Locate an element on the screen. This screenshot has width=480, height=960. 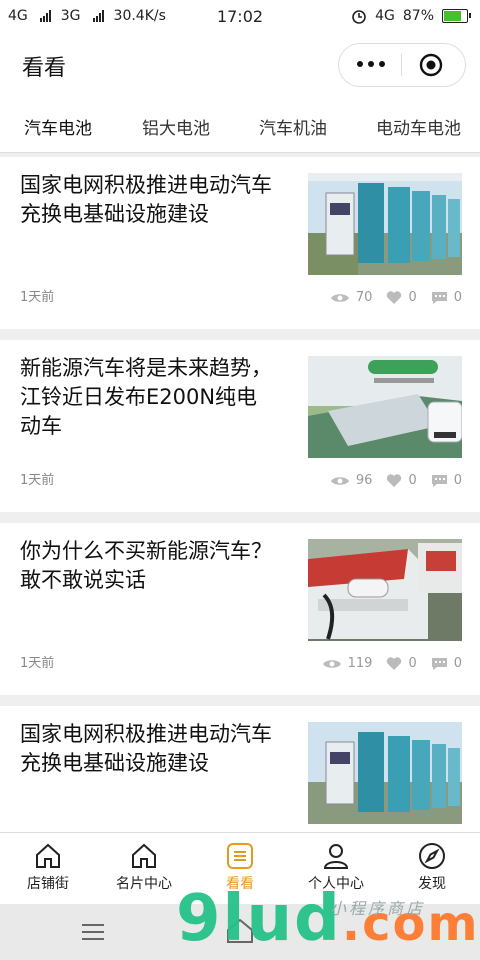
capsule-divider is located at coordinates (401, 65).